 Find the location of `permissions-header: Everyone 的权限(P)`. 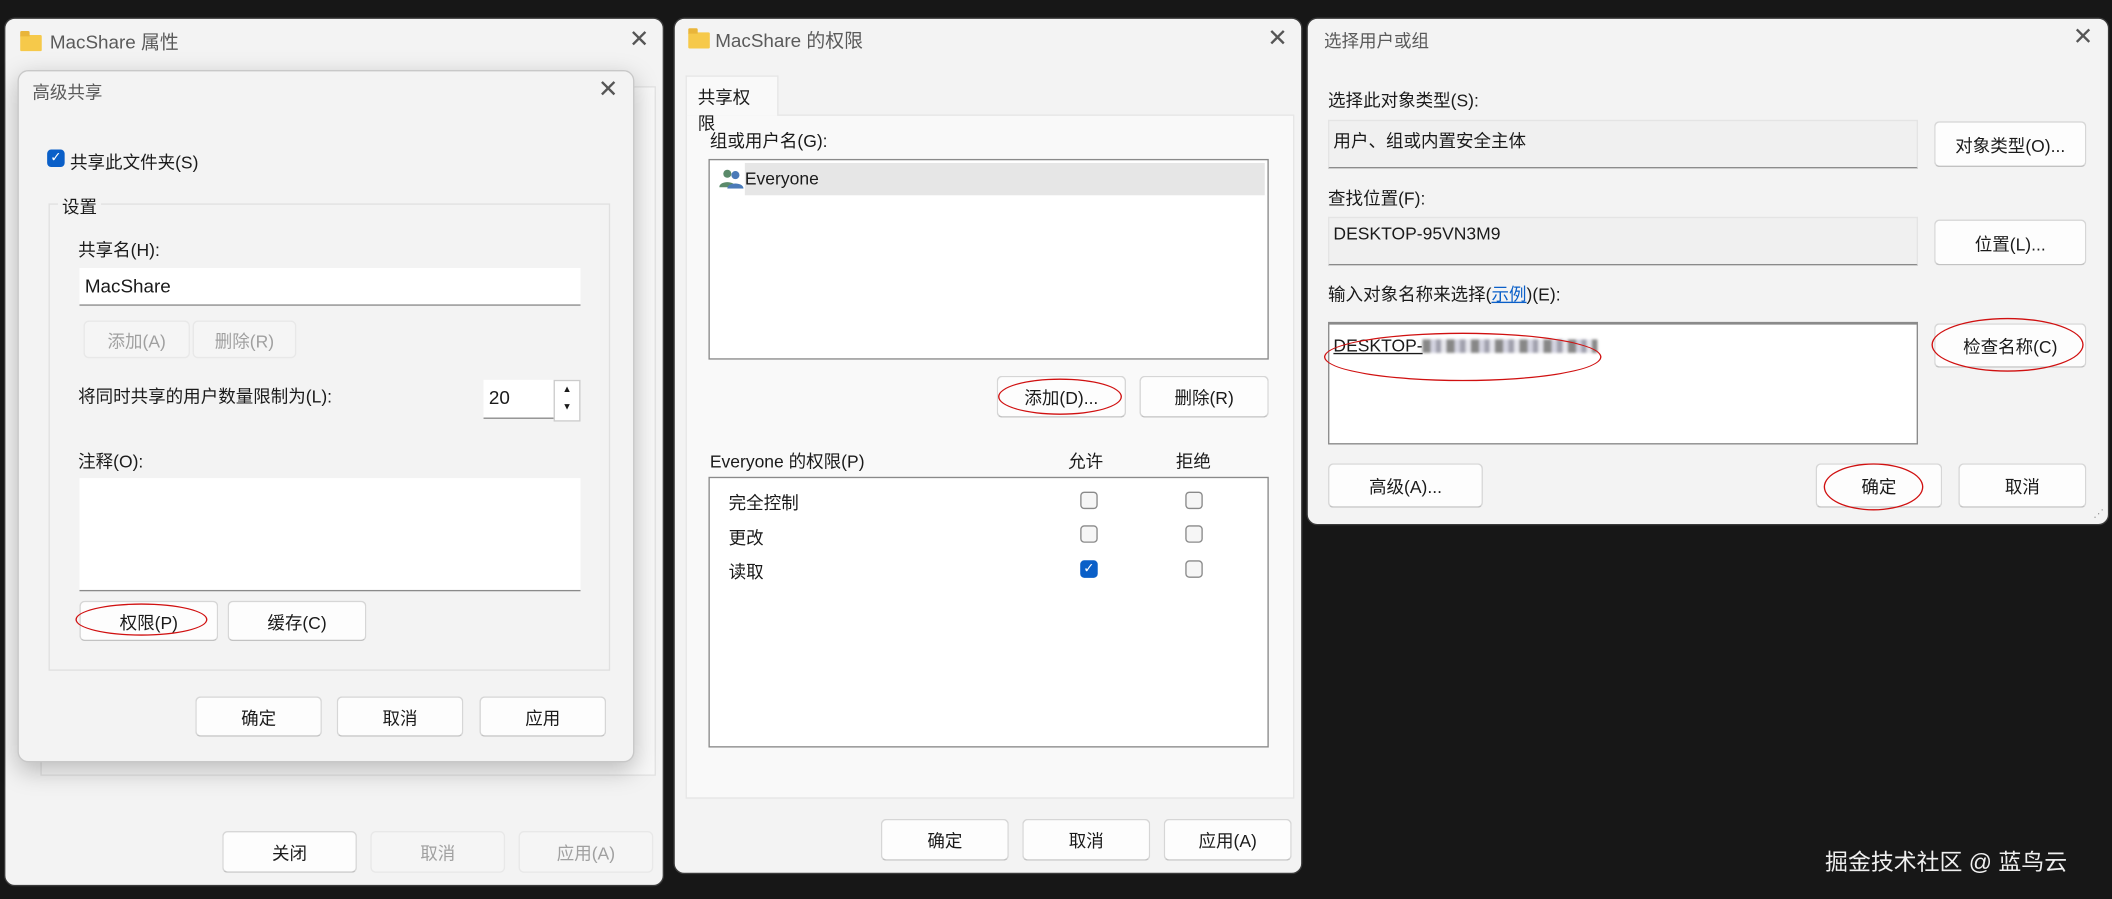

permissions-header: Everyone 的权限(P) is located at coordinates (787, 461).